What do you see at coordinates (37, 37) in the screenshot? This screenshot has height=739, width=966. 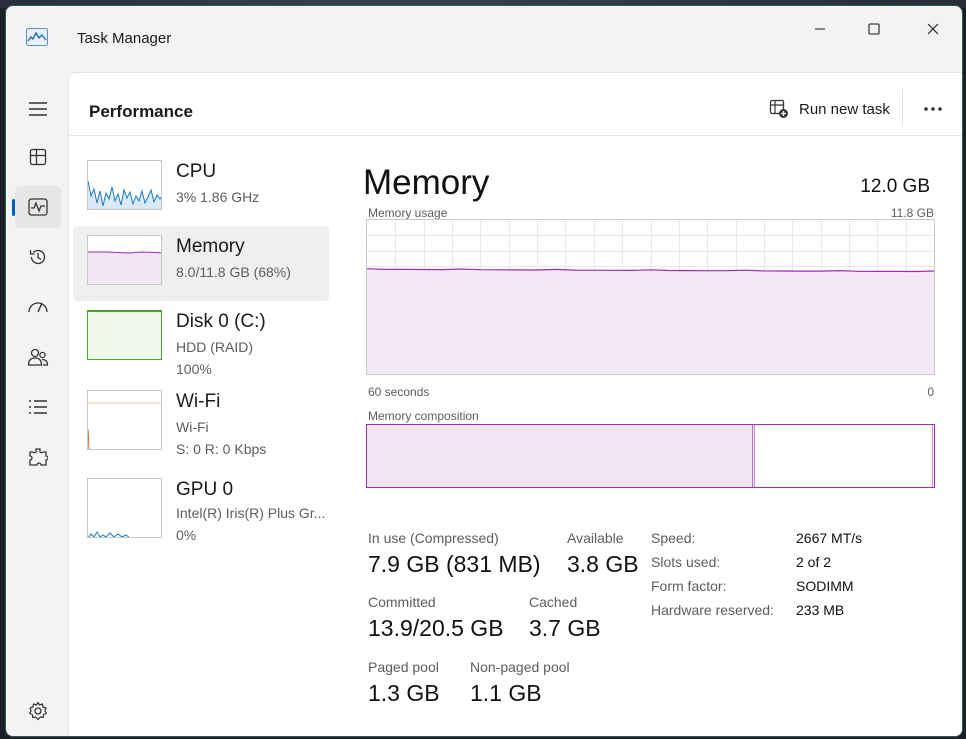 I see `task-manager-app-icon` at bounding box center [37, 37].